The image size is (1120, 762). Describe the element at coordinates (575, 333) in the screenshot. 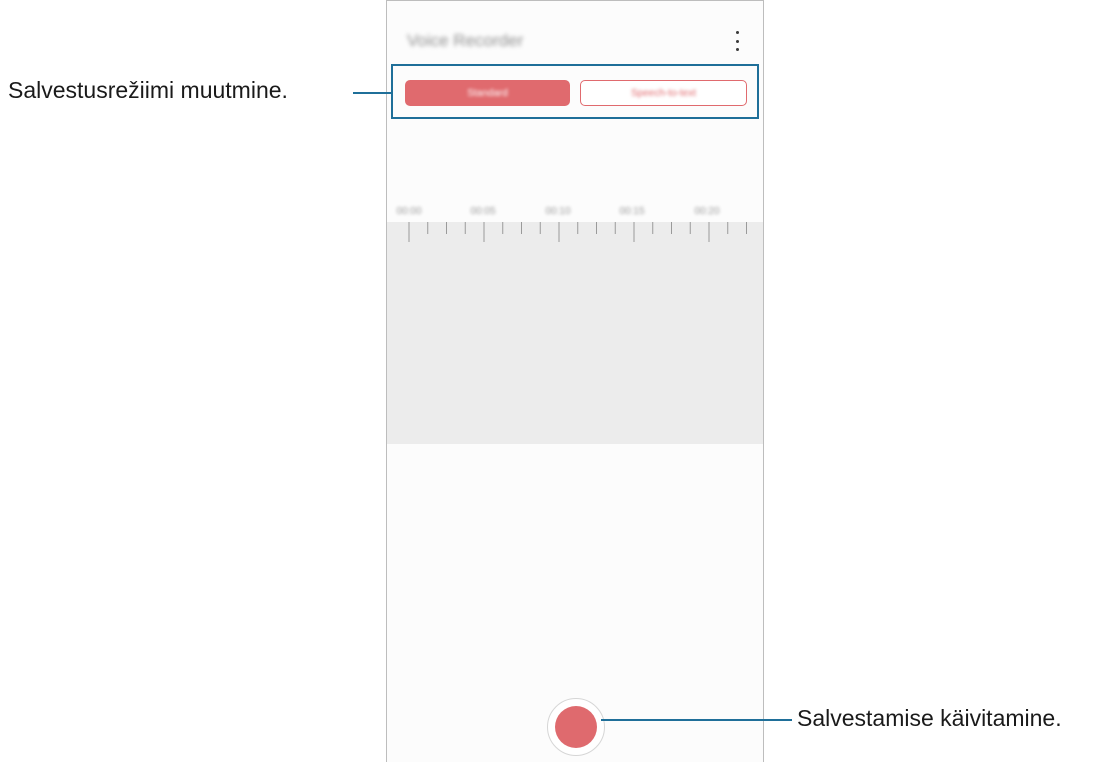

I see `waveform-area` at that location.